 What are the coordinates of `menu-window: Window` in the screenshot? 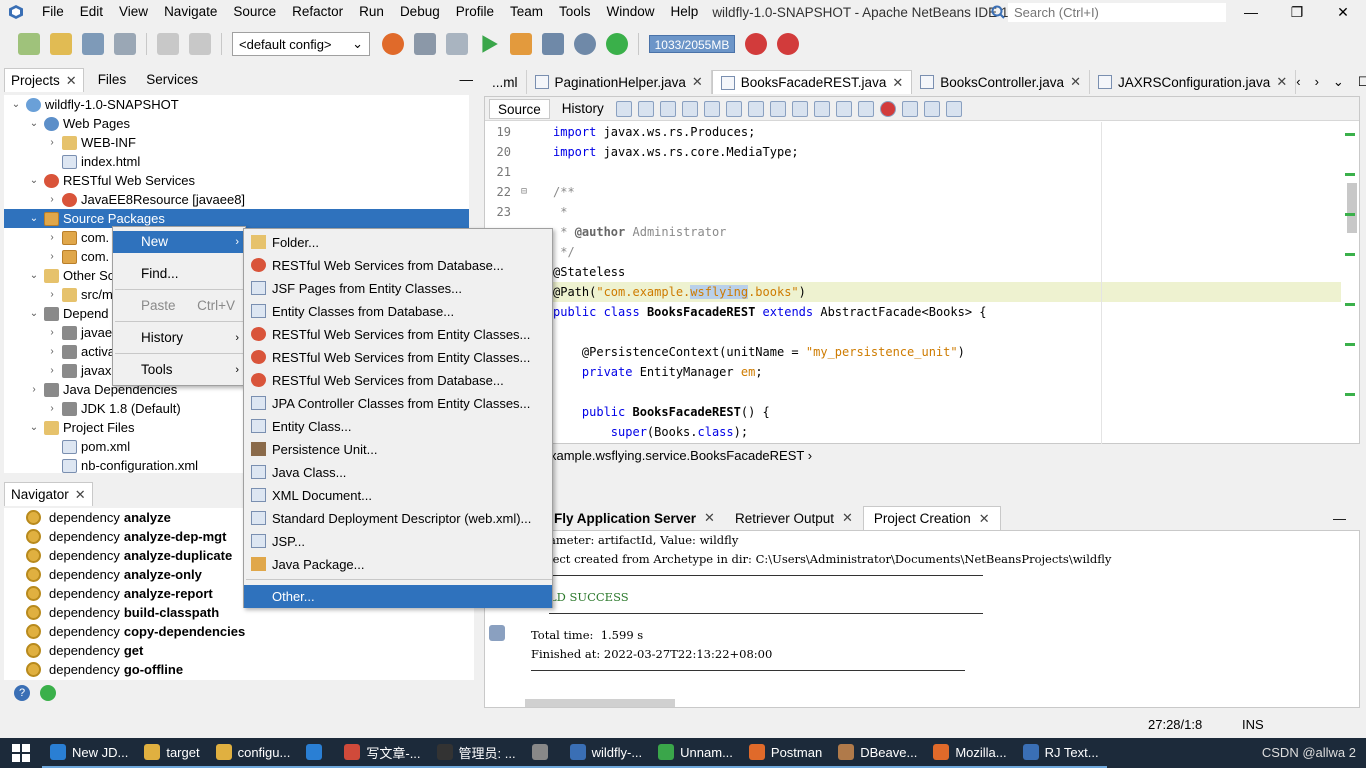 It's located at (631, 12).